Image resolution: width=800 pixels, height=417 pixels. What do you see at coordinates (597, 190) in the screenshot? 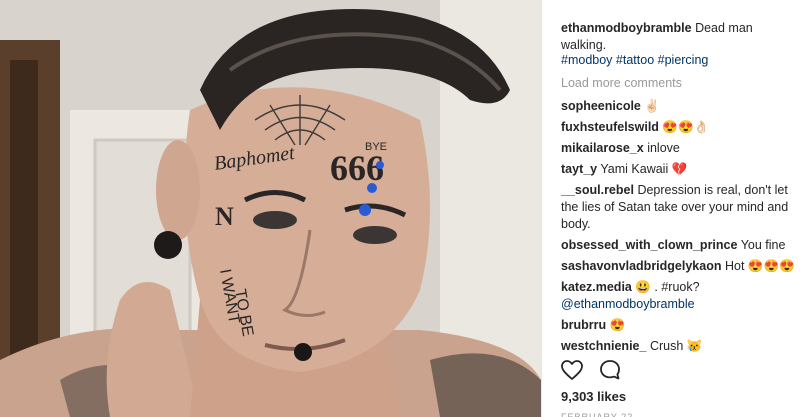
I see `comment-user: __soul.rebel` at bounding box center [597, 190].